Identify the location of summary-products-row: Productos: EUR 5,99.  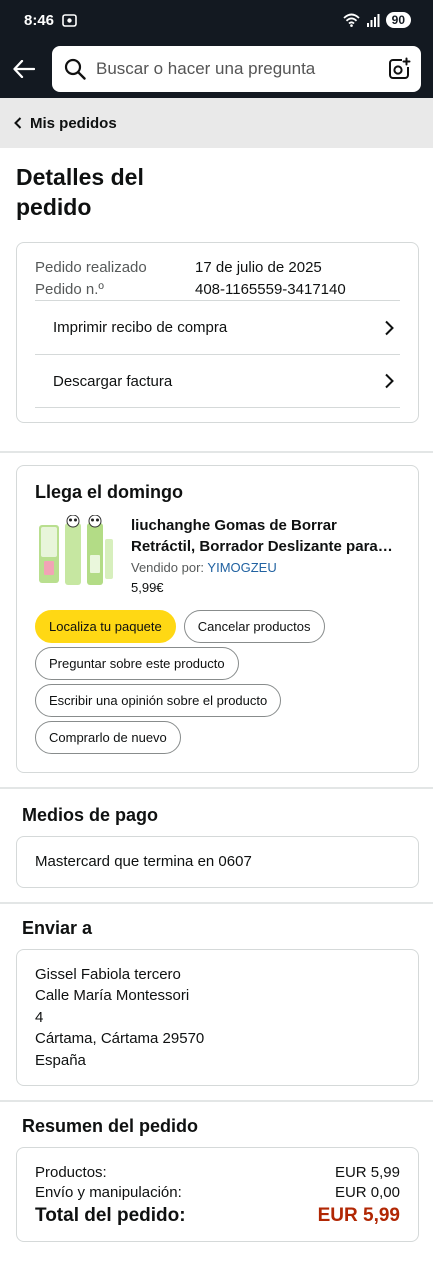
(217, 1173).